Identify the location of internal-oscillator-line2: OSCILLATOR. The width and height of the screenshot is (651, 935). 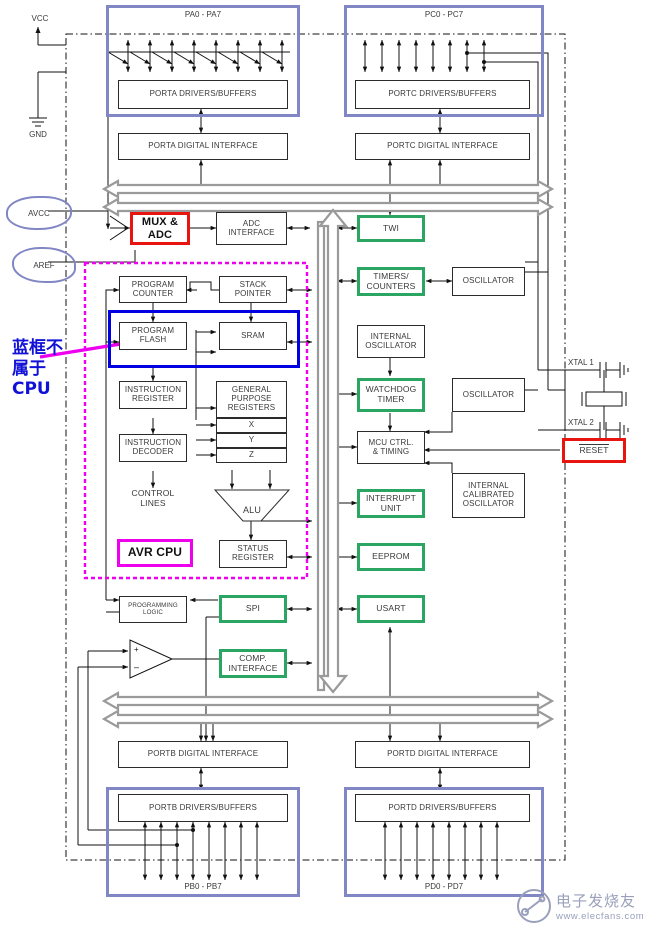
(391, 345).